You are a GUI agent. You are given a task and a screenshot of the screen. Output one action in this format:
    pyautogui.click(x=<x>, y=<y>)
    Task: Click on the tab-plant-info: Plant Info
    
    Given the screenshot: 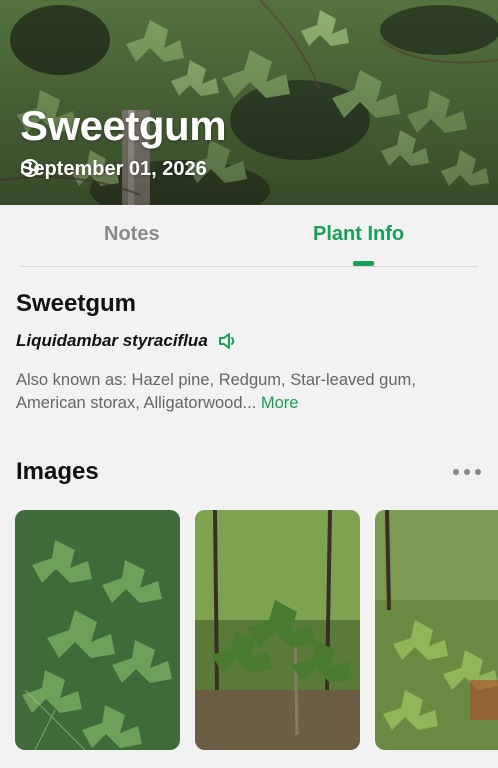 What is the action you would take?
    pyautogui.click(x=358, y=234)
    